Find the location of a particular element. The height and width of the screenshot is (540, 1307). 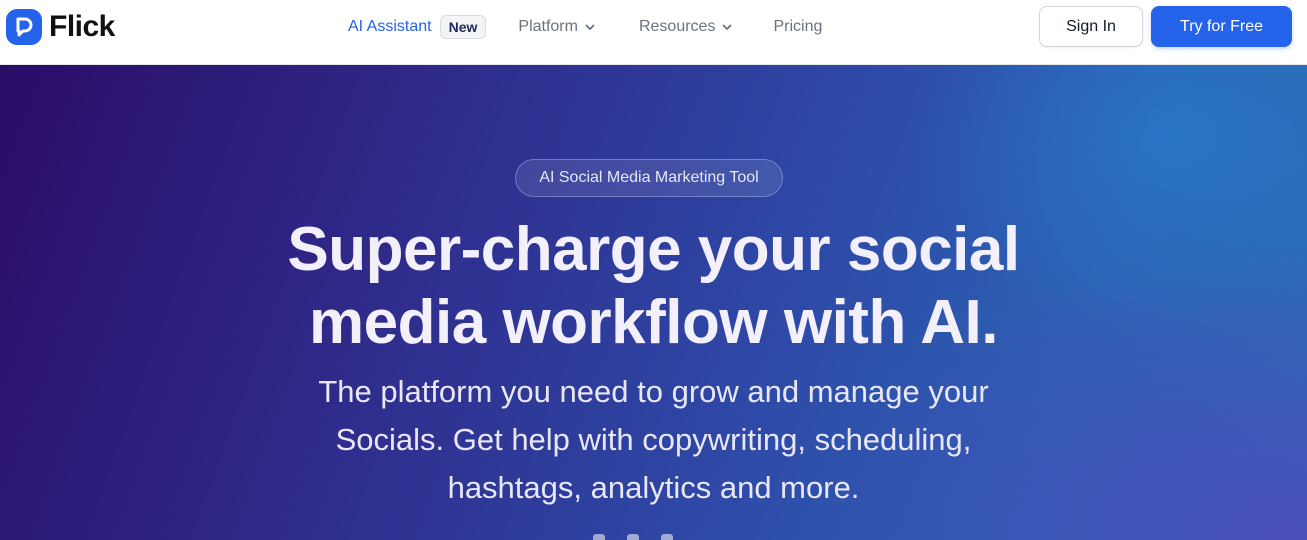

nav-resources-label: Resources is located at coordinates (677, 26).